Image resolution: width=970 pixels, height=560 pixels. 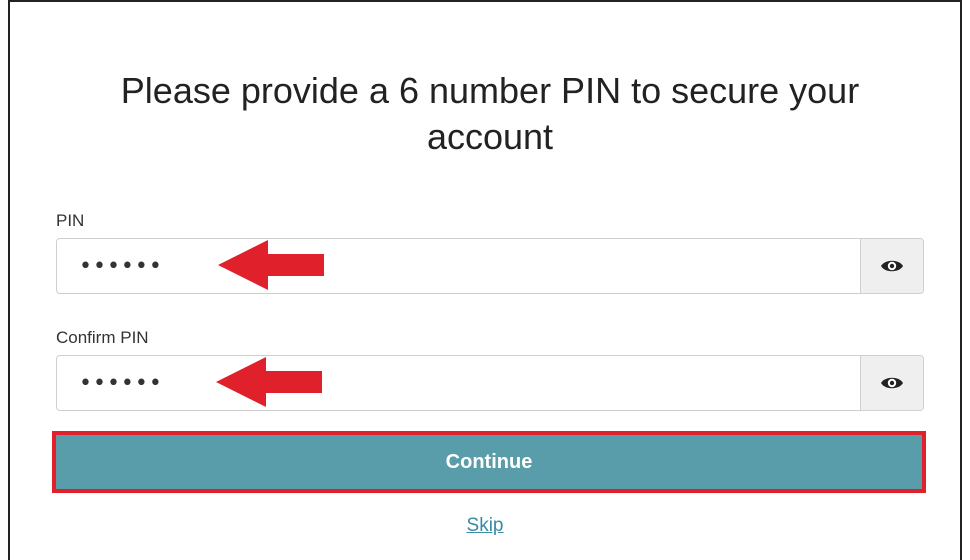 I want to click on continue-button: Continue, so click(x=489, y=462).